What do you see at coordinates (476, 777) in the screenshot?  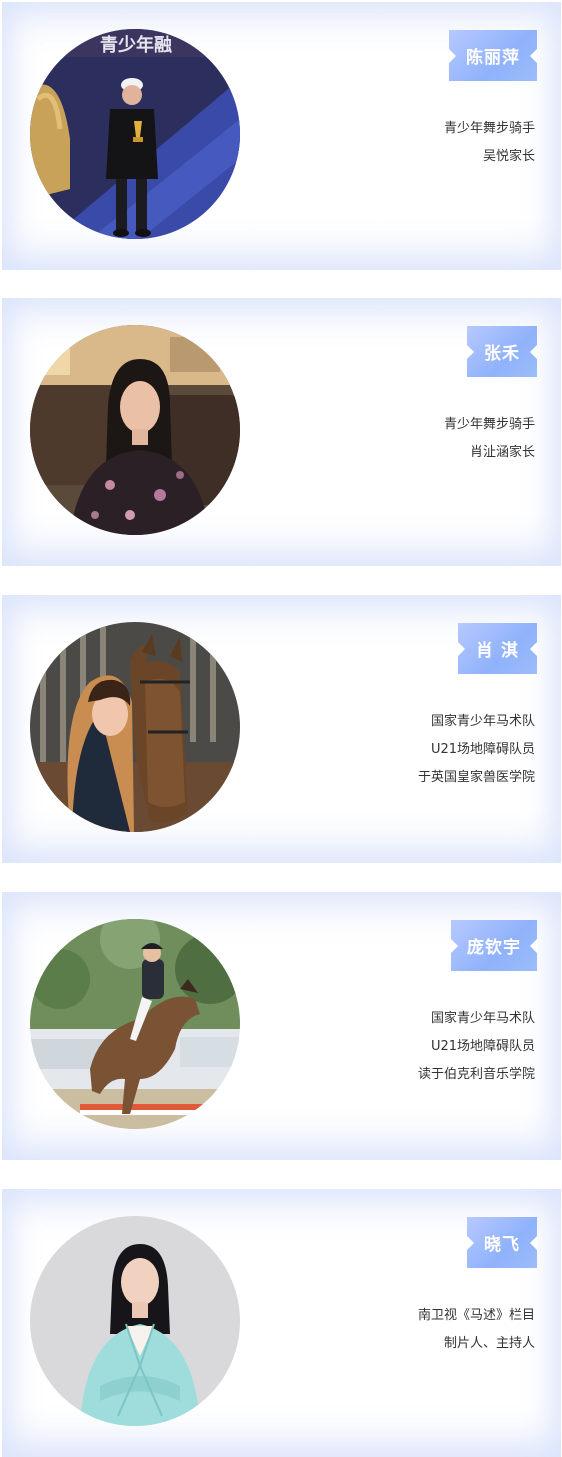 I see `description-line: 于英国皇家兽医学院` at bounding box center [476, 777].